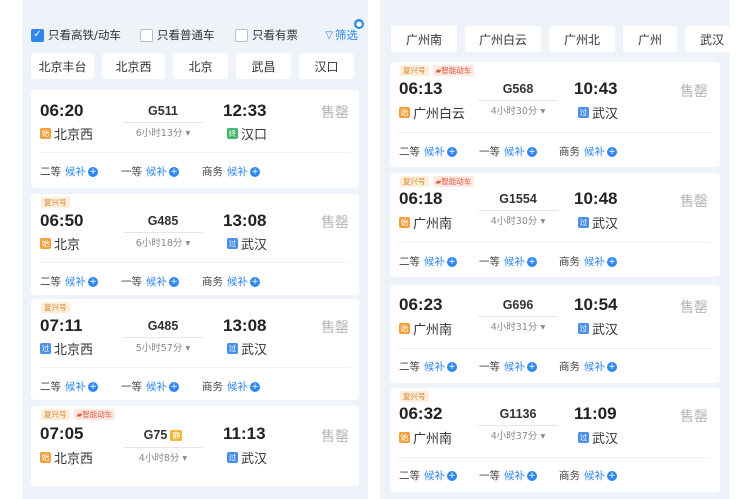 This screenshot has width=750, height=499. What do you see at coordinates (359, 24) in the screenshot?
I see `filter-count-badge: ●` at bounding box center [359, 24].